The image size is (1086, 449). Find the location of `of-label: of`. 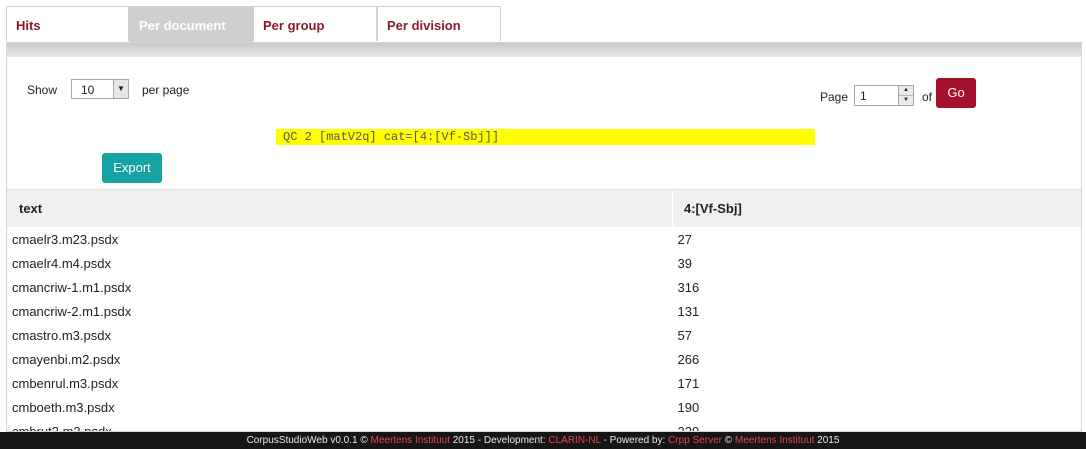

of-label: of is located at coordinates (927, 97).